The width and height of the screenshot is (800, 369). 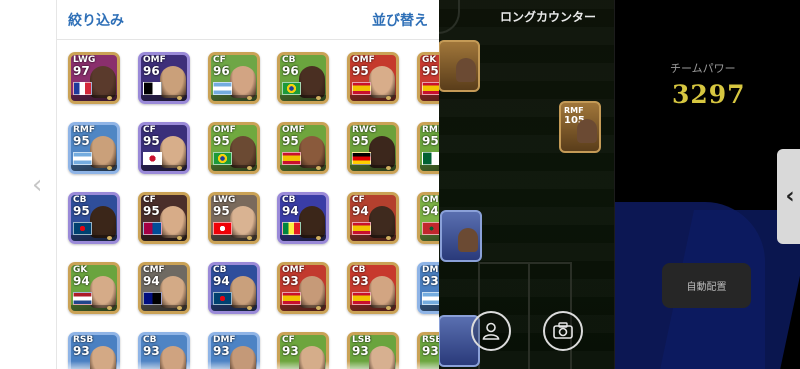 I want to click on player-card: CF 94, so click(x=373, y=218).